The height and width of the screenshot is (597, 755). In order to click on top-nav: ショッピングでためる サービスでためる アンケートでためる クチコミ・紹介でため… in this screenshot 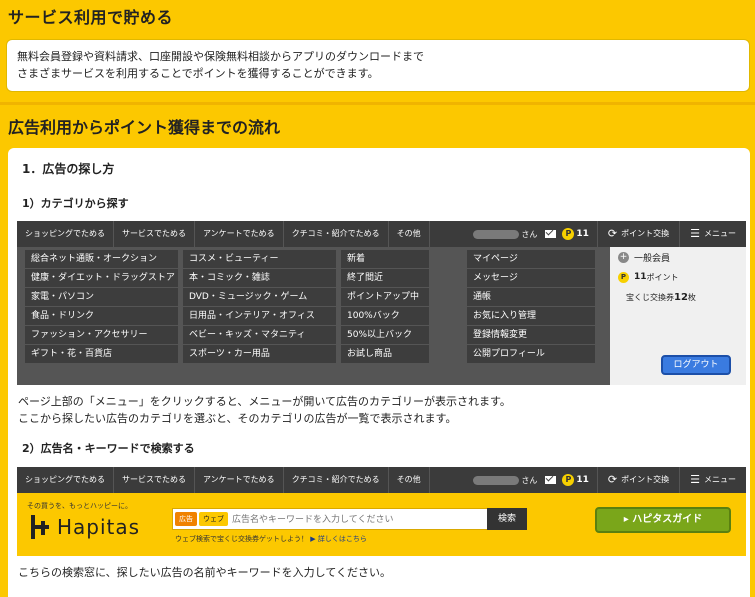, I will do `click(381, 480)`.